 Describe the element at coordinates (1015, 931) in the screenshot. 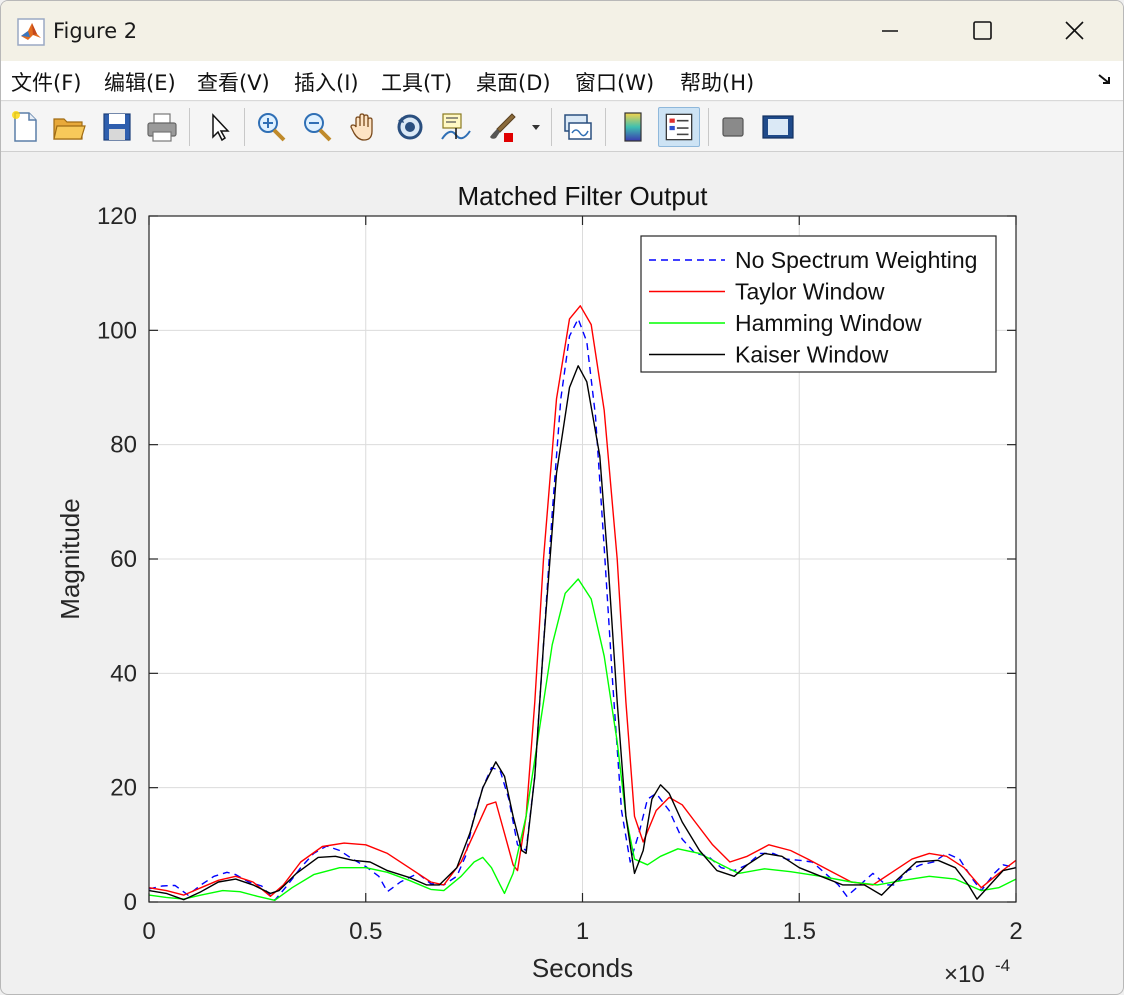

I see `x-tick-label: 2` at that location.